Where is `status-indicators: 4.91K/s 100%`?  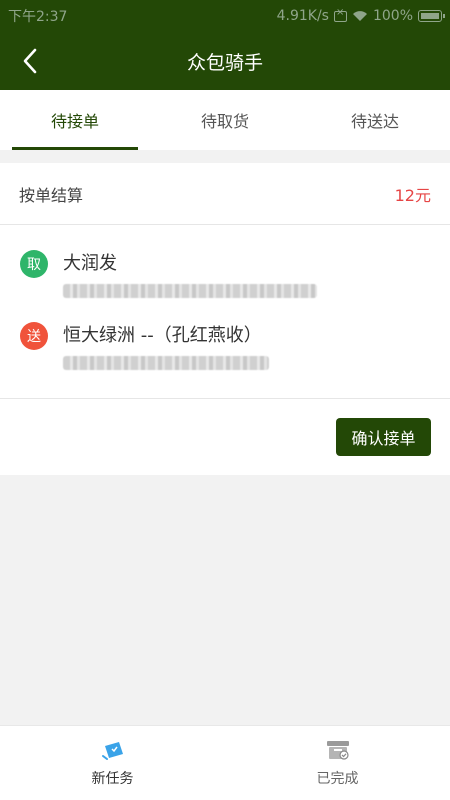 status-indicators: 4.91K/s 100% is located at coordinates (360, 15).